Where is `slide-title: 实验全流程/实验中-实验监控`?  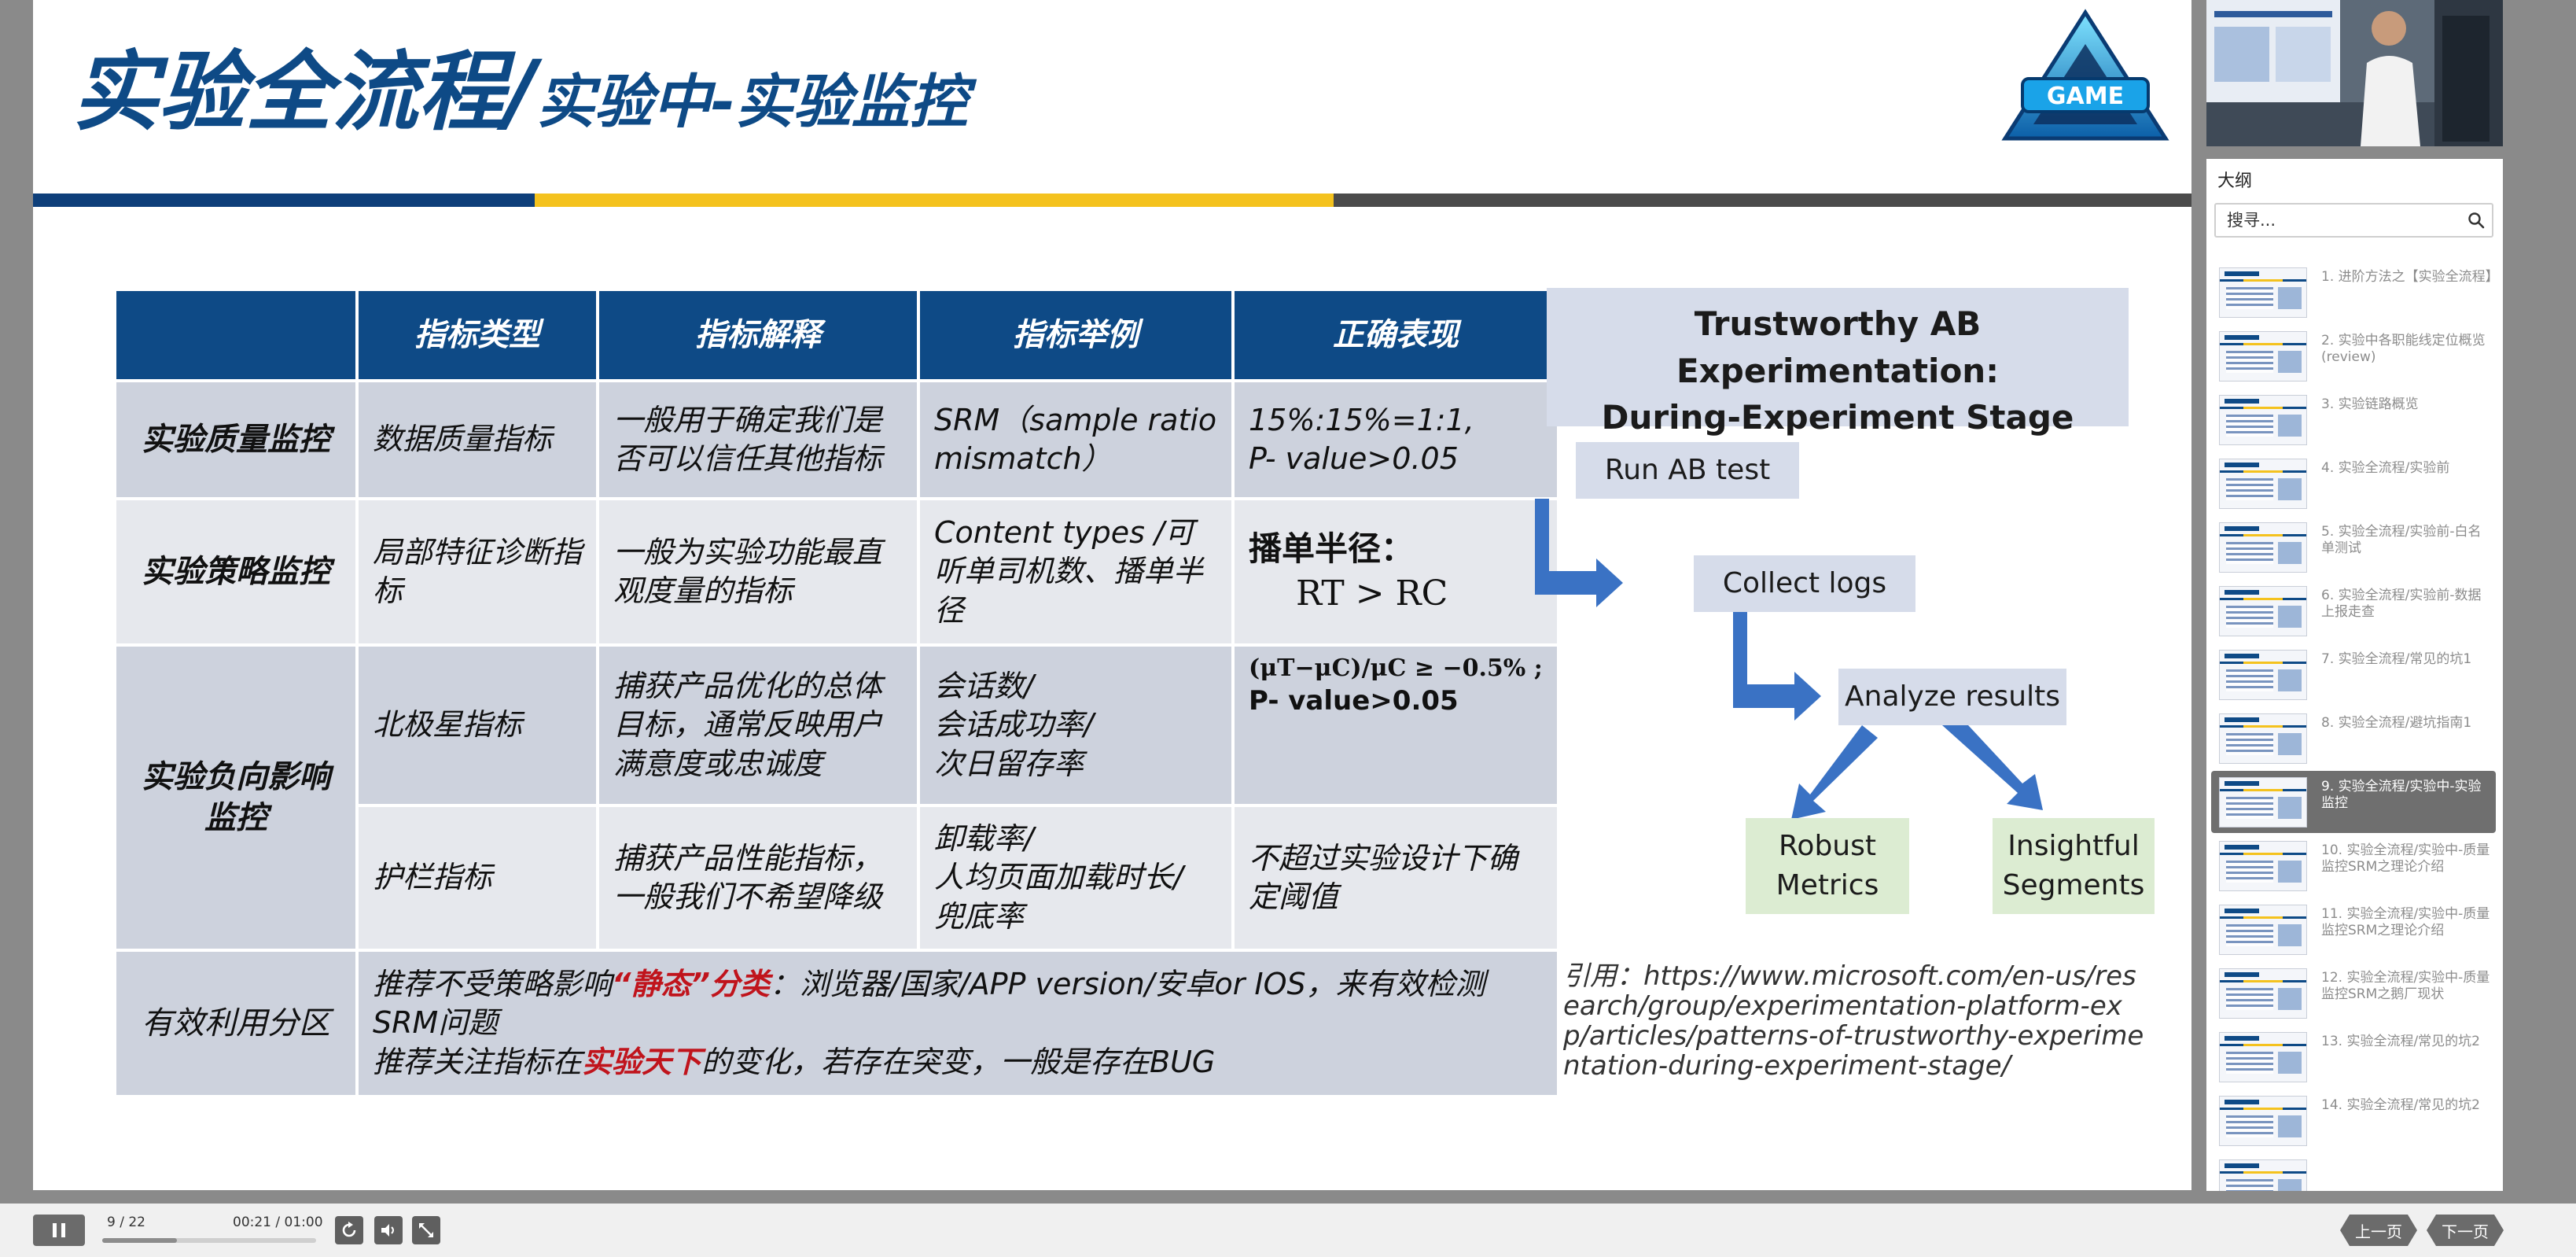 slide-title: 实验全流程/实验中-实验监控 is located at coordinates (520, 92).